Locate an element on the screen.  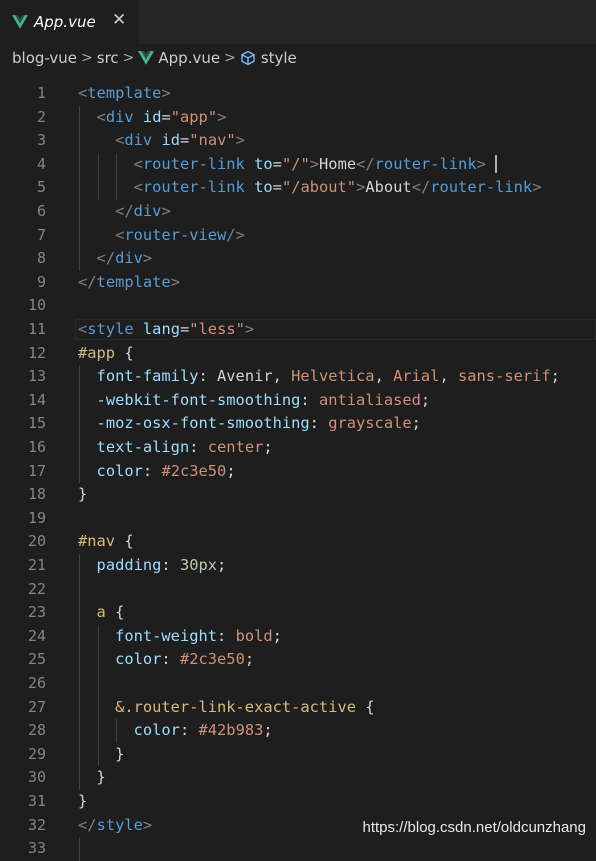
line-number: 20 is located at coordinates (36, 541).